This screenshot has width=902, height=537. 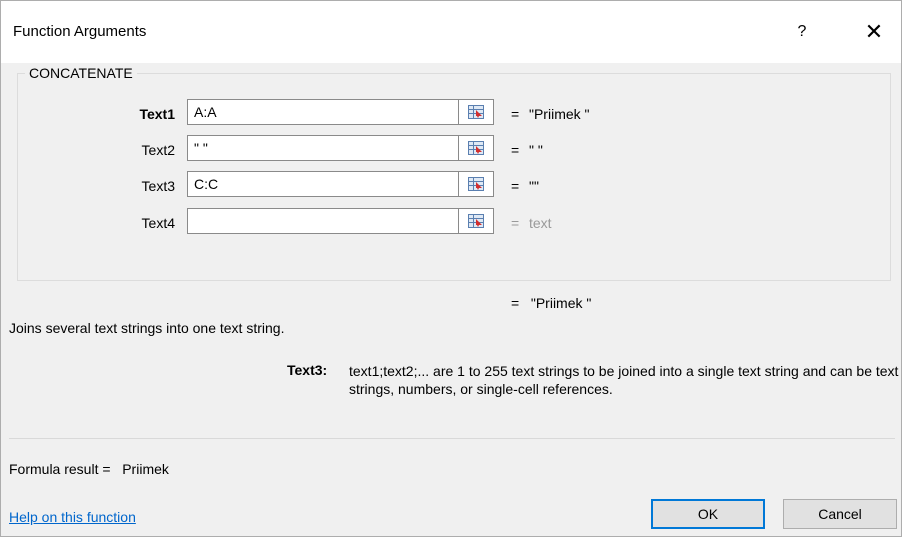 I want to click on arg-input-text1, so click(x=323, y=112).